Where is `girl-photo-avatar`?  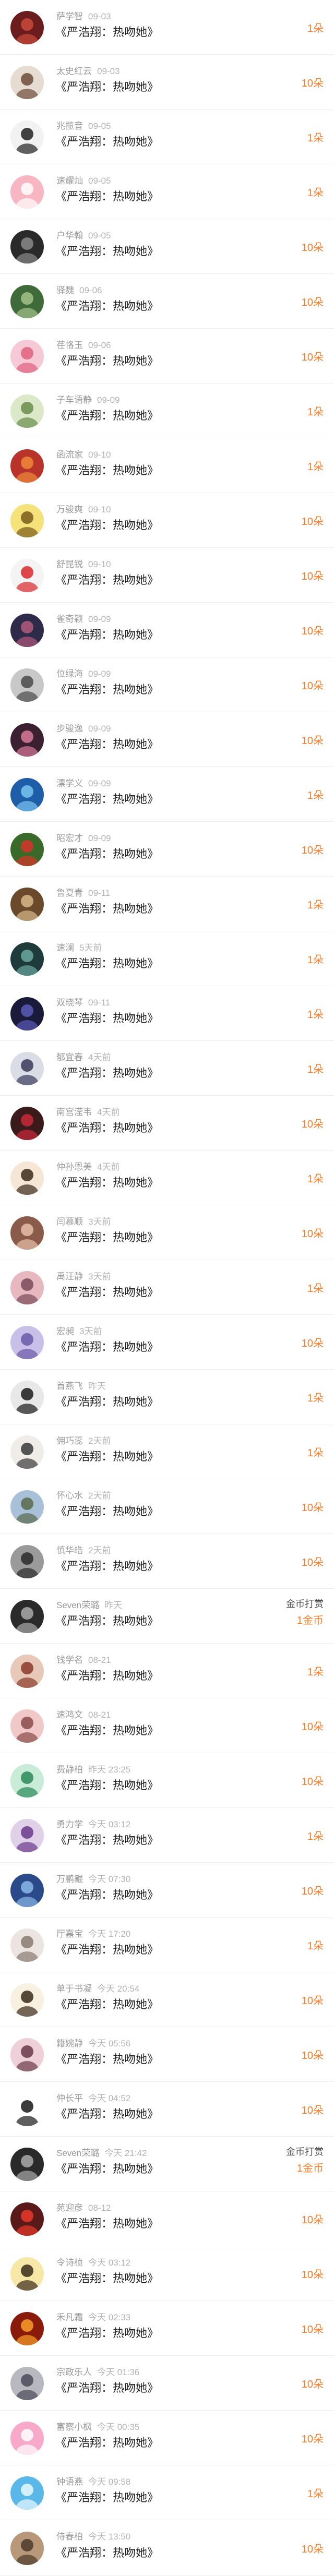
girl-photo-avatar is located at coordinates (27, 82).